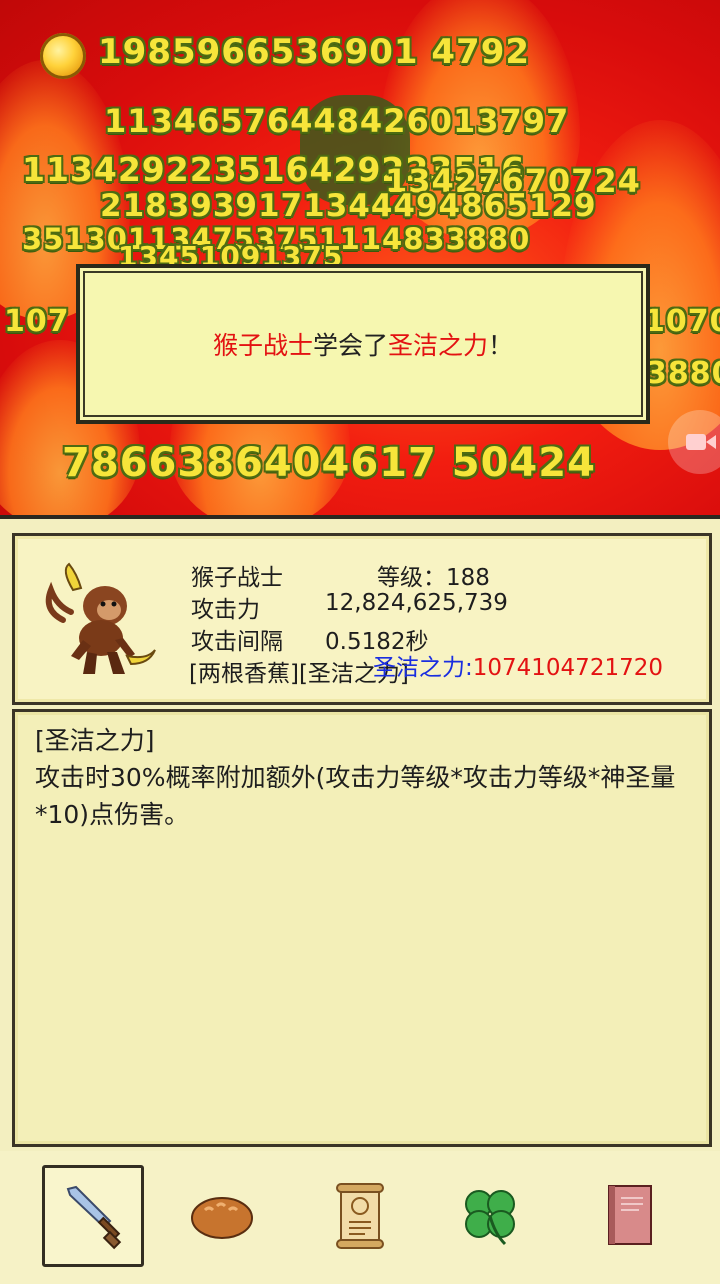  I want to click on bread-icon, so click(222, 1218).